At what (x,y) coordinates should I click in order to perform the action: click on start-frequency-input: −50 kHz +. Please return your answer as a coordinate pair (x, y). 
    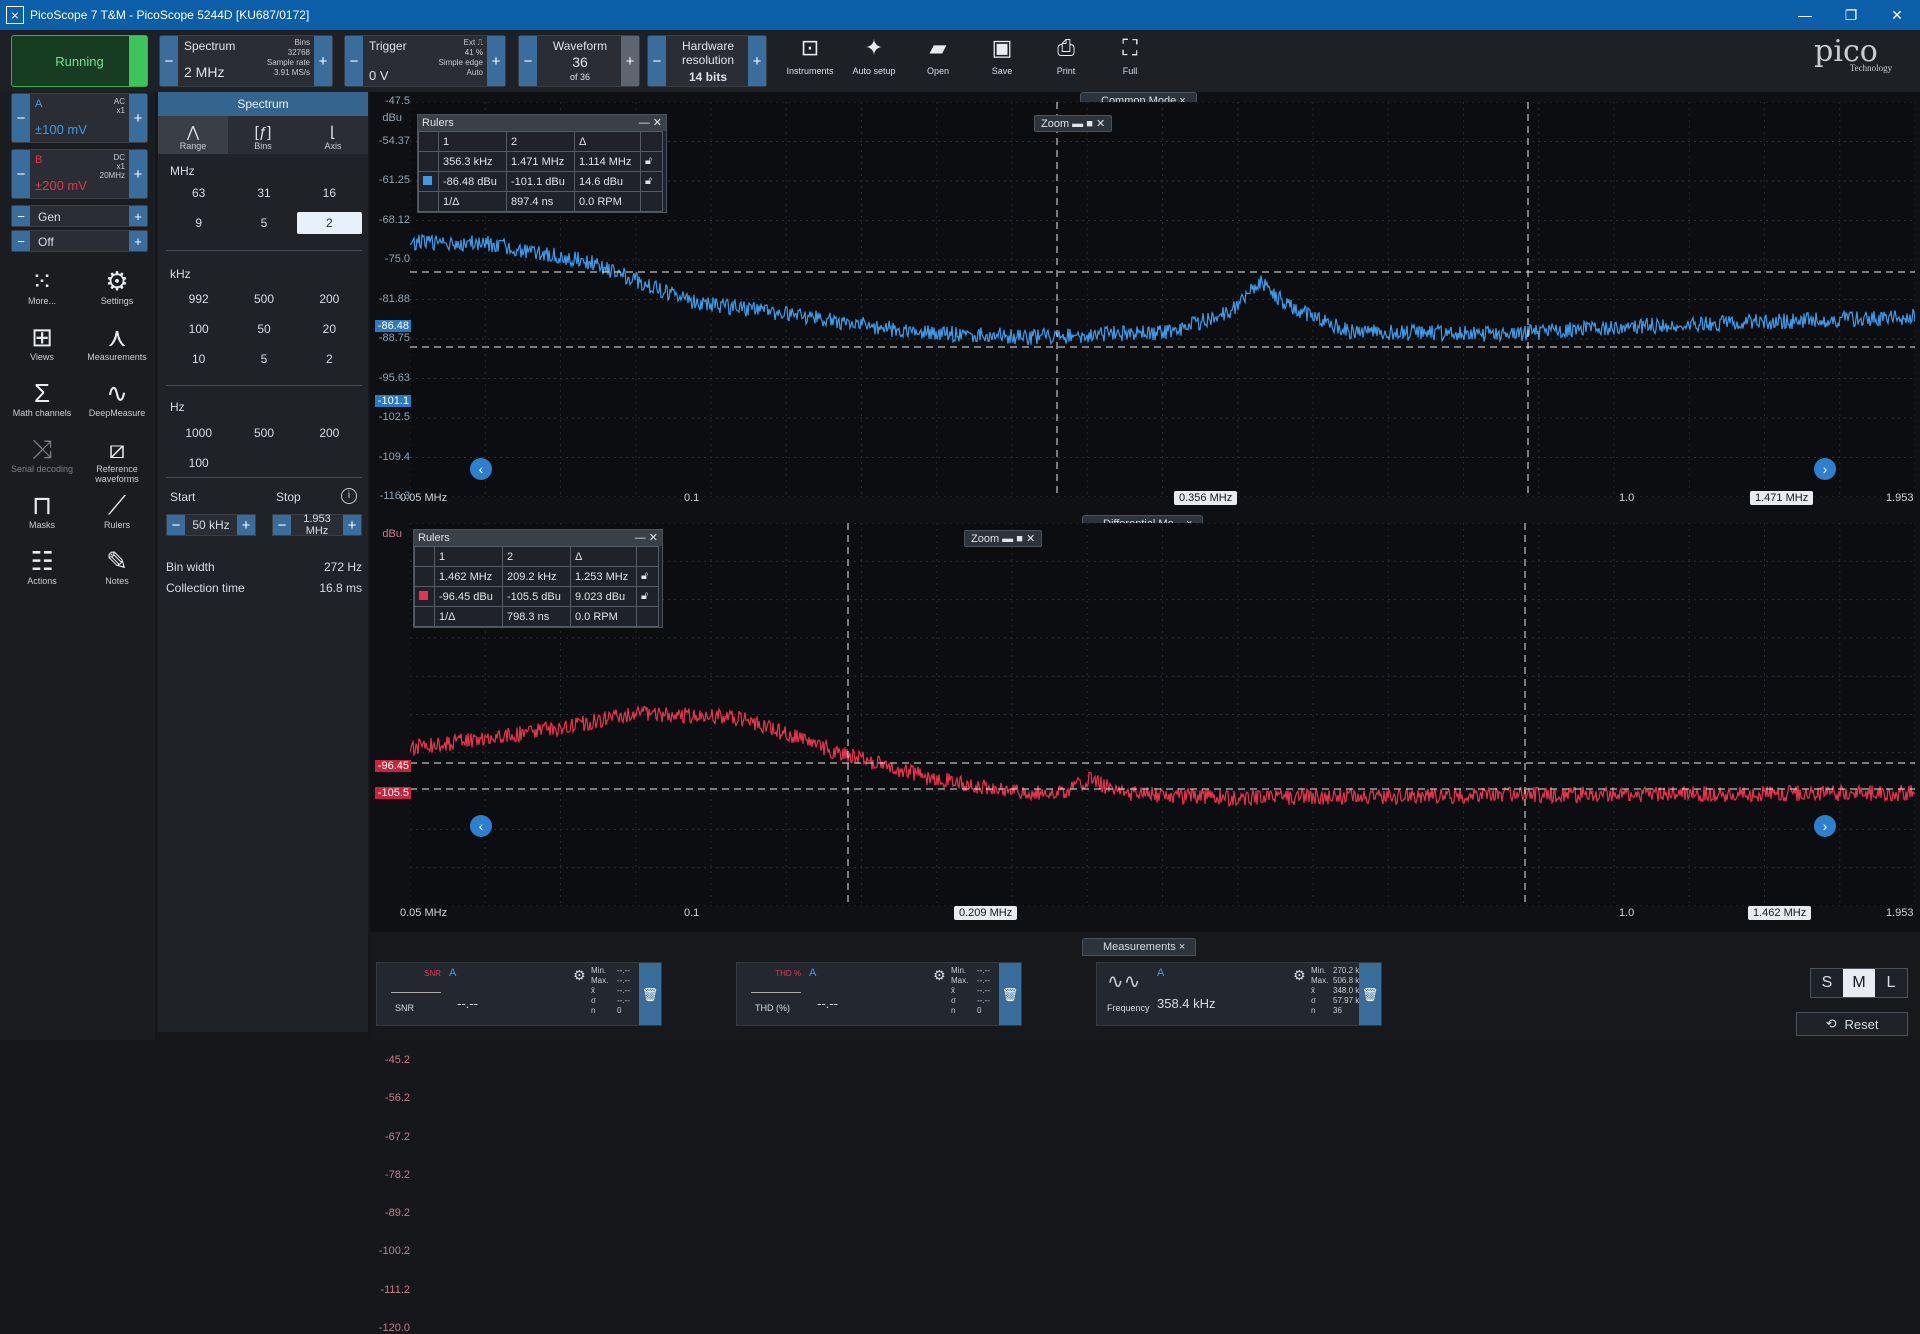
    Looking at the image, I should click on (211, 525).